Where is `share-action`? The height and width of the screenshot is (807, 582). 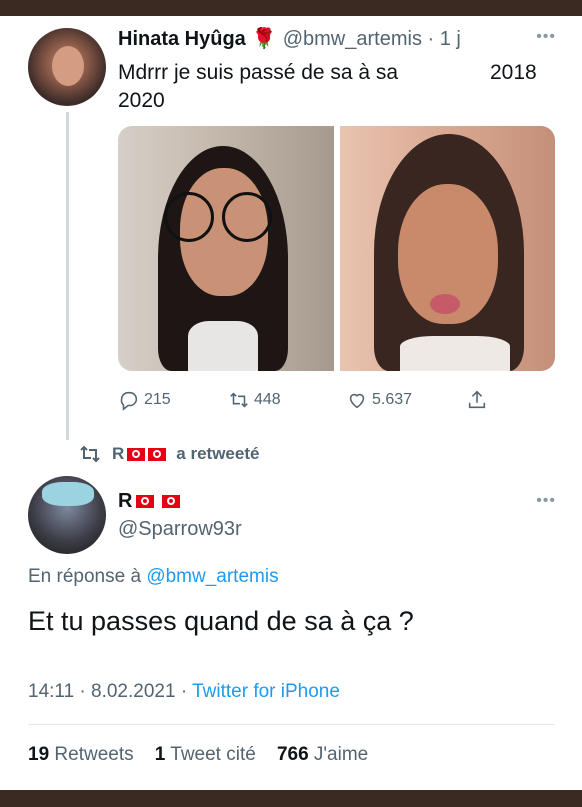
share-action is located at coordinates (477, 400).